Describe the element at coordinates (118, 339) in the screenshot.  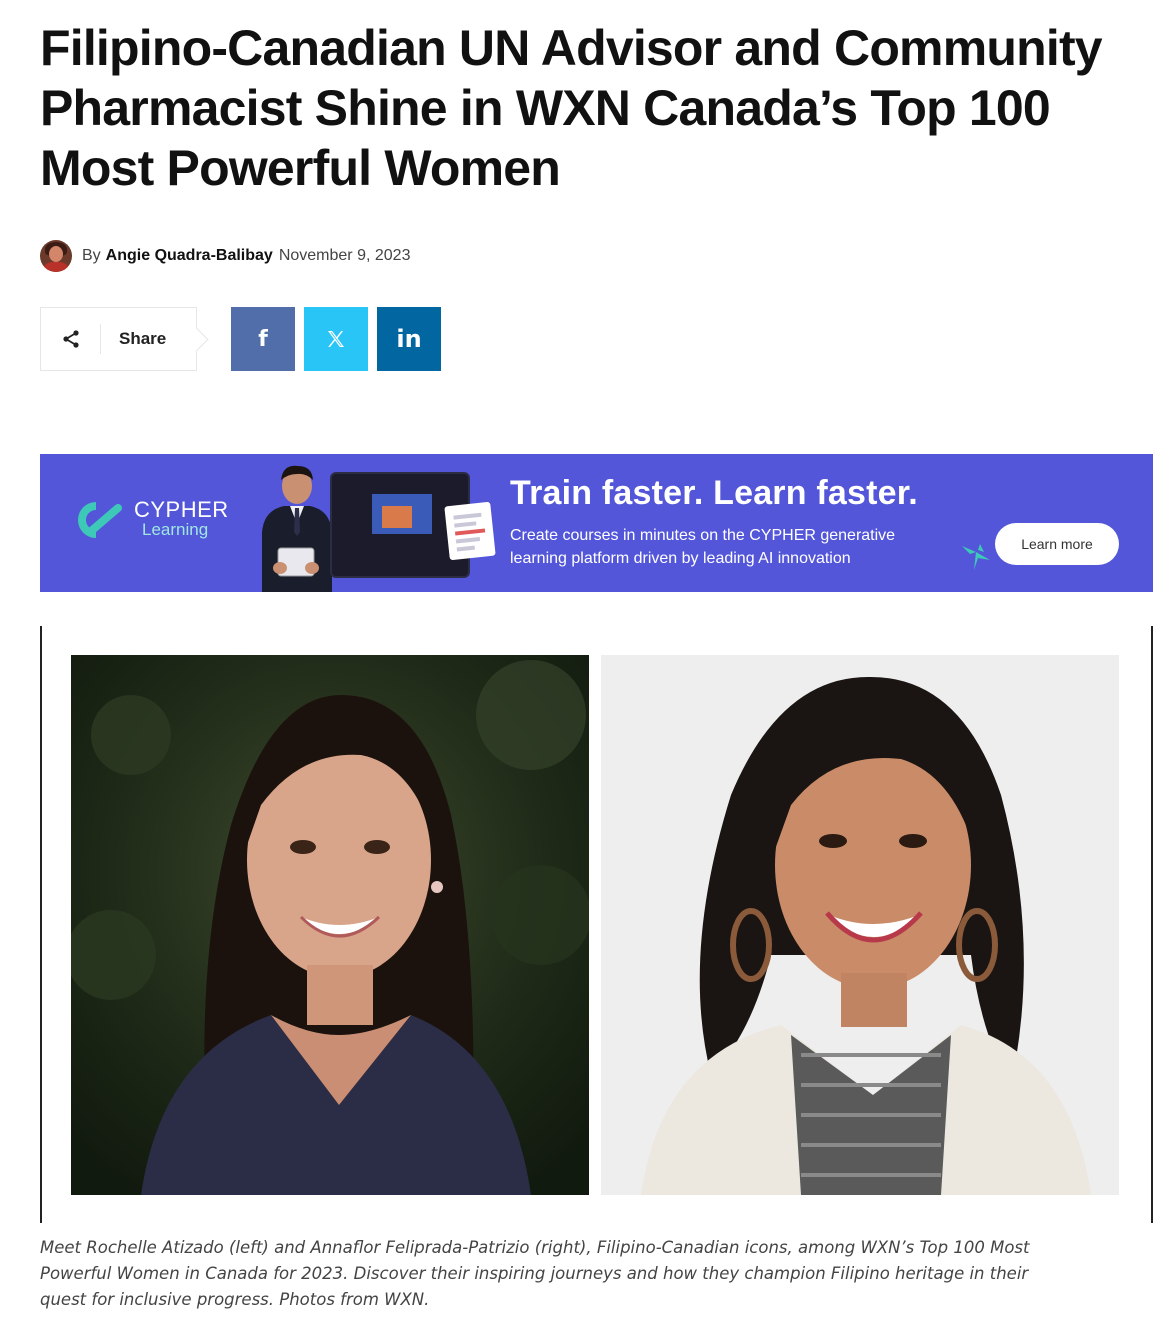
I see `share-button: Share` at that location.